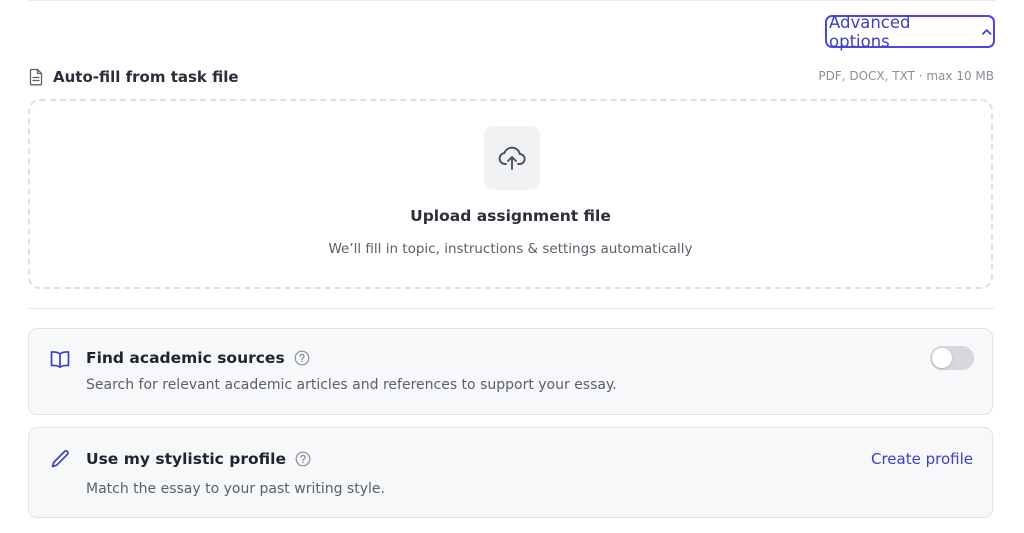  I want to click on advanced-options-button: Advanced options, so click(910, 31).